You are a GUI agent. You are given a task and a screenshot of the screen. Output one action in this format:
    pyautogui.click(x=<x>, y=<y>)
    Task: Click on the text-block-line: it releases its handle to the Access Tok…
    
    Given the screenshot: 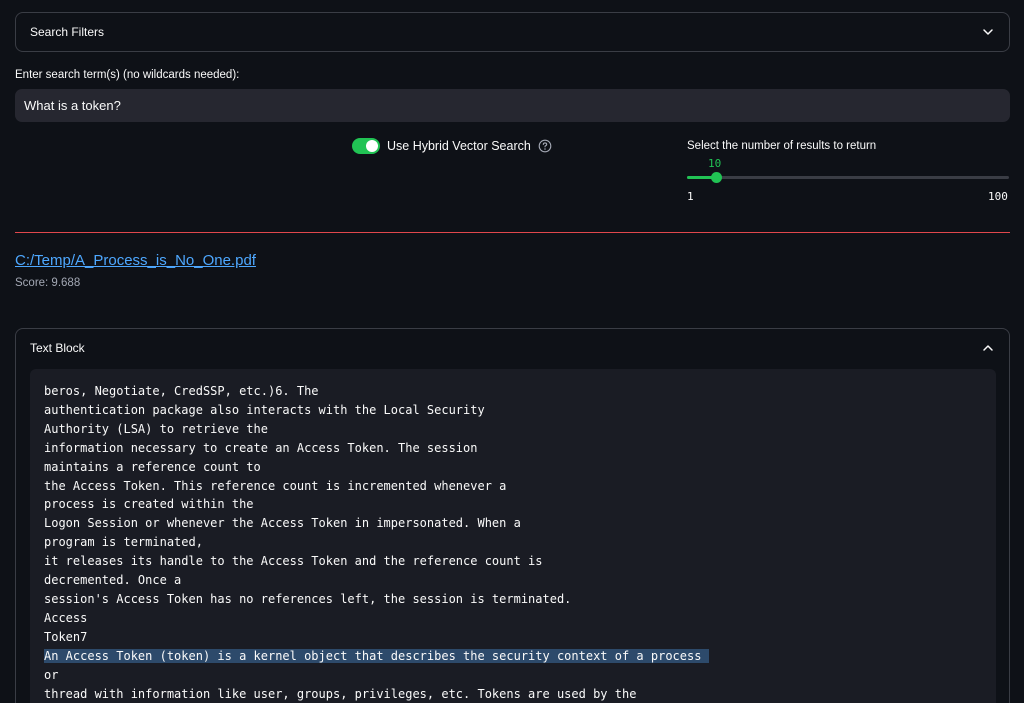 What is the action you would take?
    pyautogui.click(x=513, y=561)
    